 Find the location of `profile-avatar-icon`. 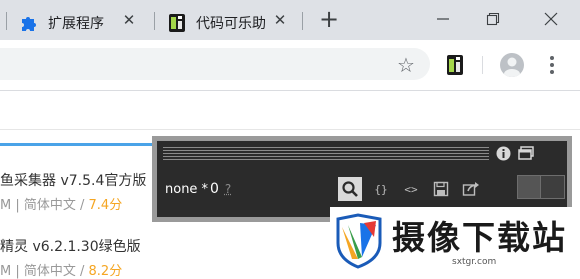

profile-avatar-icon is located at coordinates (512, 65).